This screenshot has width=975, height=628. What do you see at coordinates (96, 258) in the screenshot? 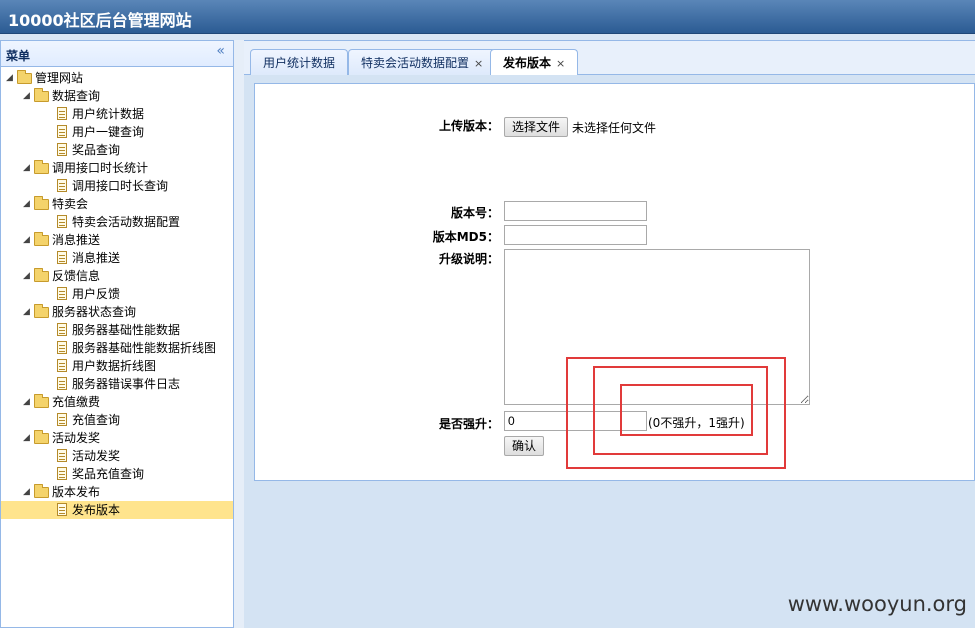
I see `tree-item-label: 消息推送` at bounding box center [96, 258].